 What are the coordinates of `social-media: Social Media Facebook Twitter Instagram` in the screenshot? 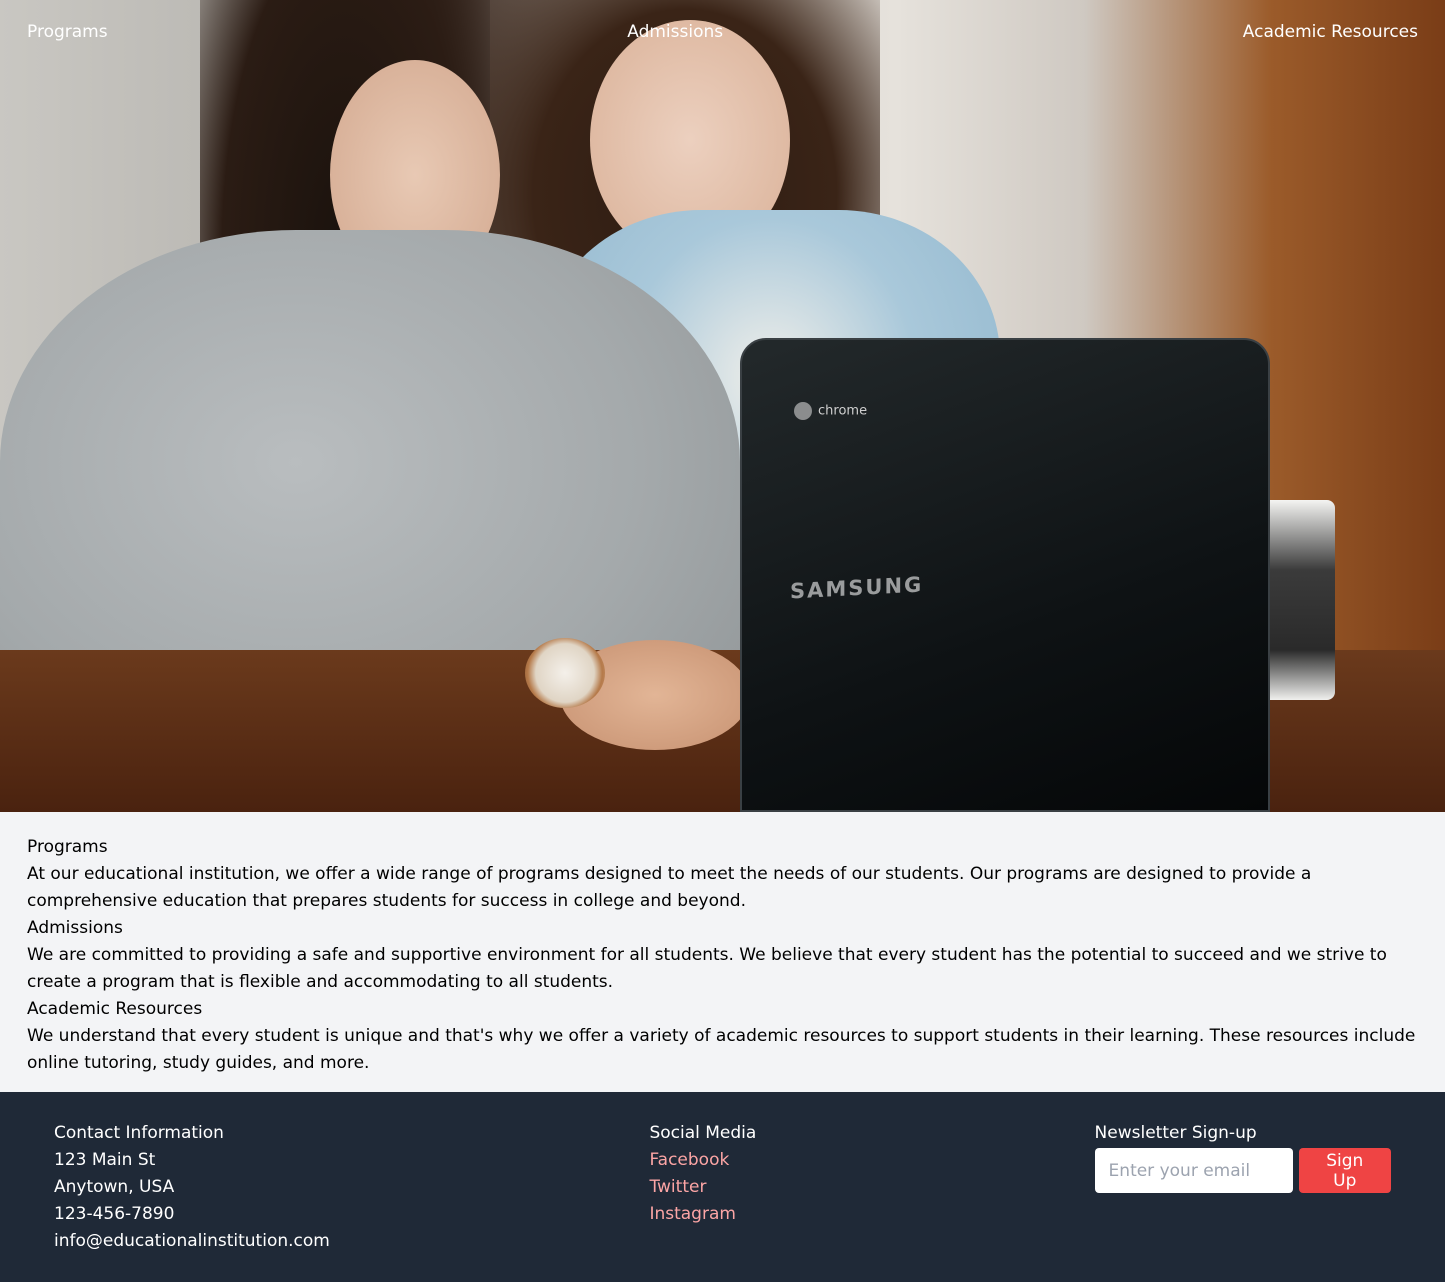 It's located at (871, 1201).